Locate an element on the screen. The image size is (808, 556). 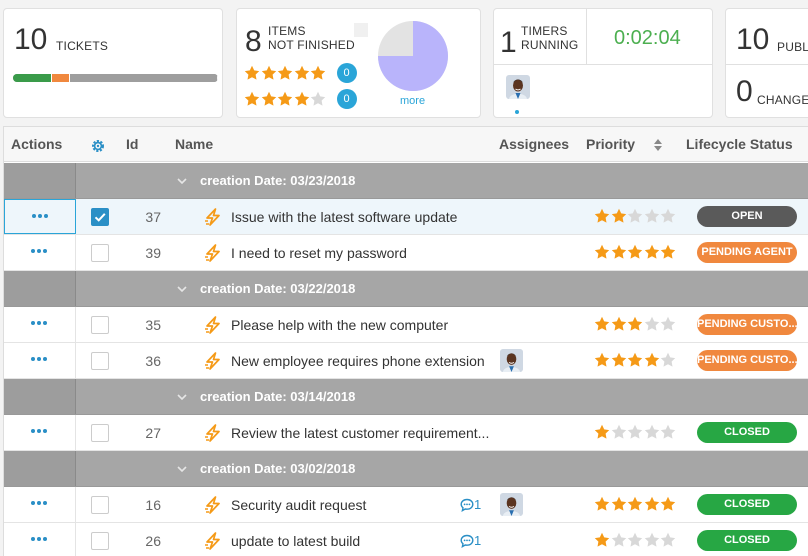
group-row: creation Date: 03/14/2018 is located at coordinates (406, 397).